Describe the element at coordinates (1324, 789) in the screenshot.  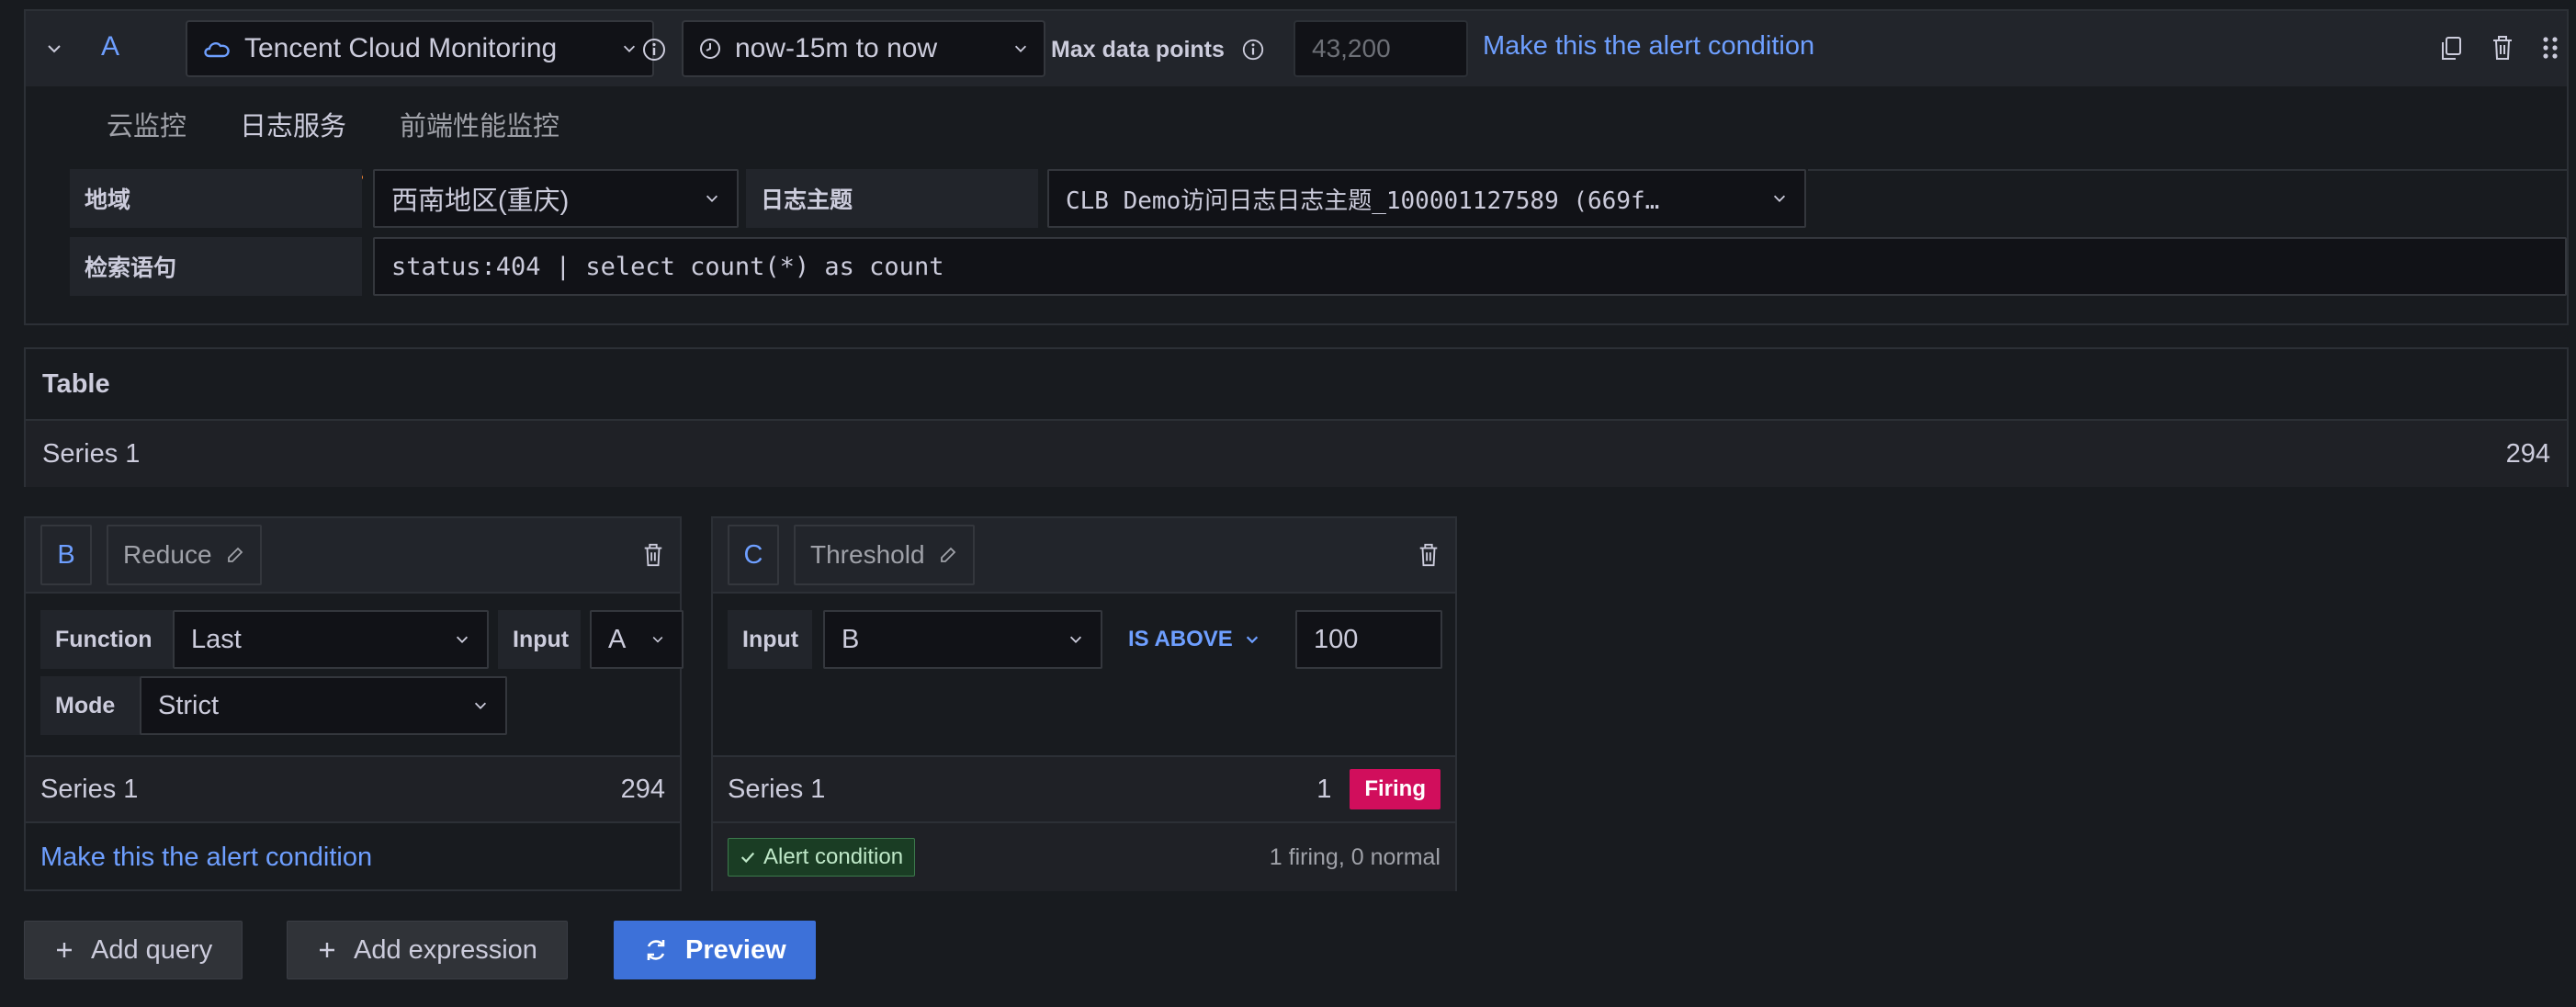
I see `series-value: 1` at that location.